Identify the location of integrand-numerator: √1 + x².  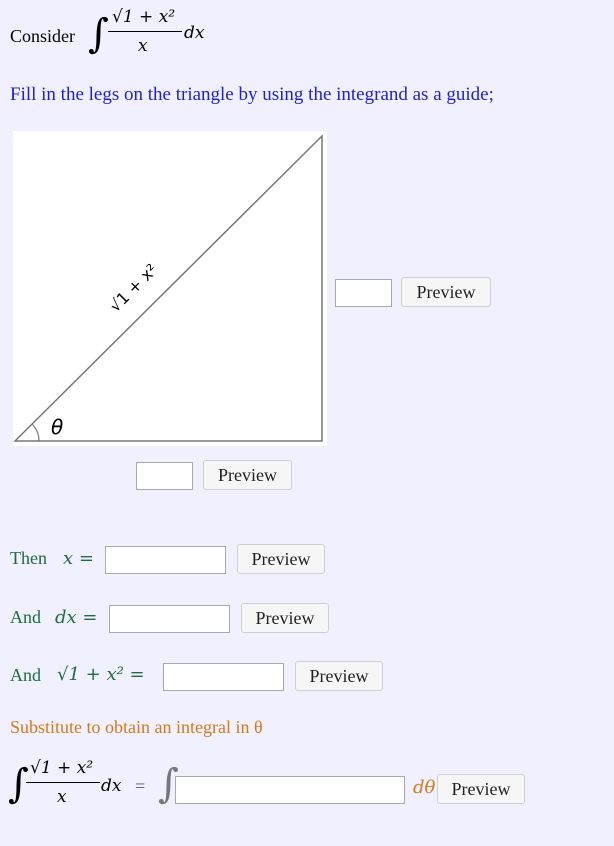
(144, 17).